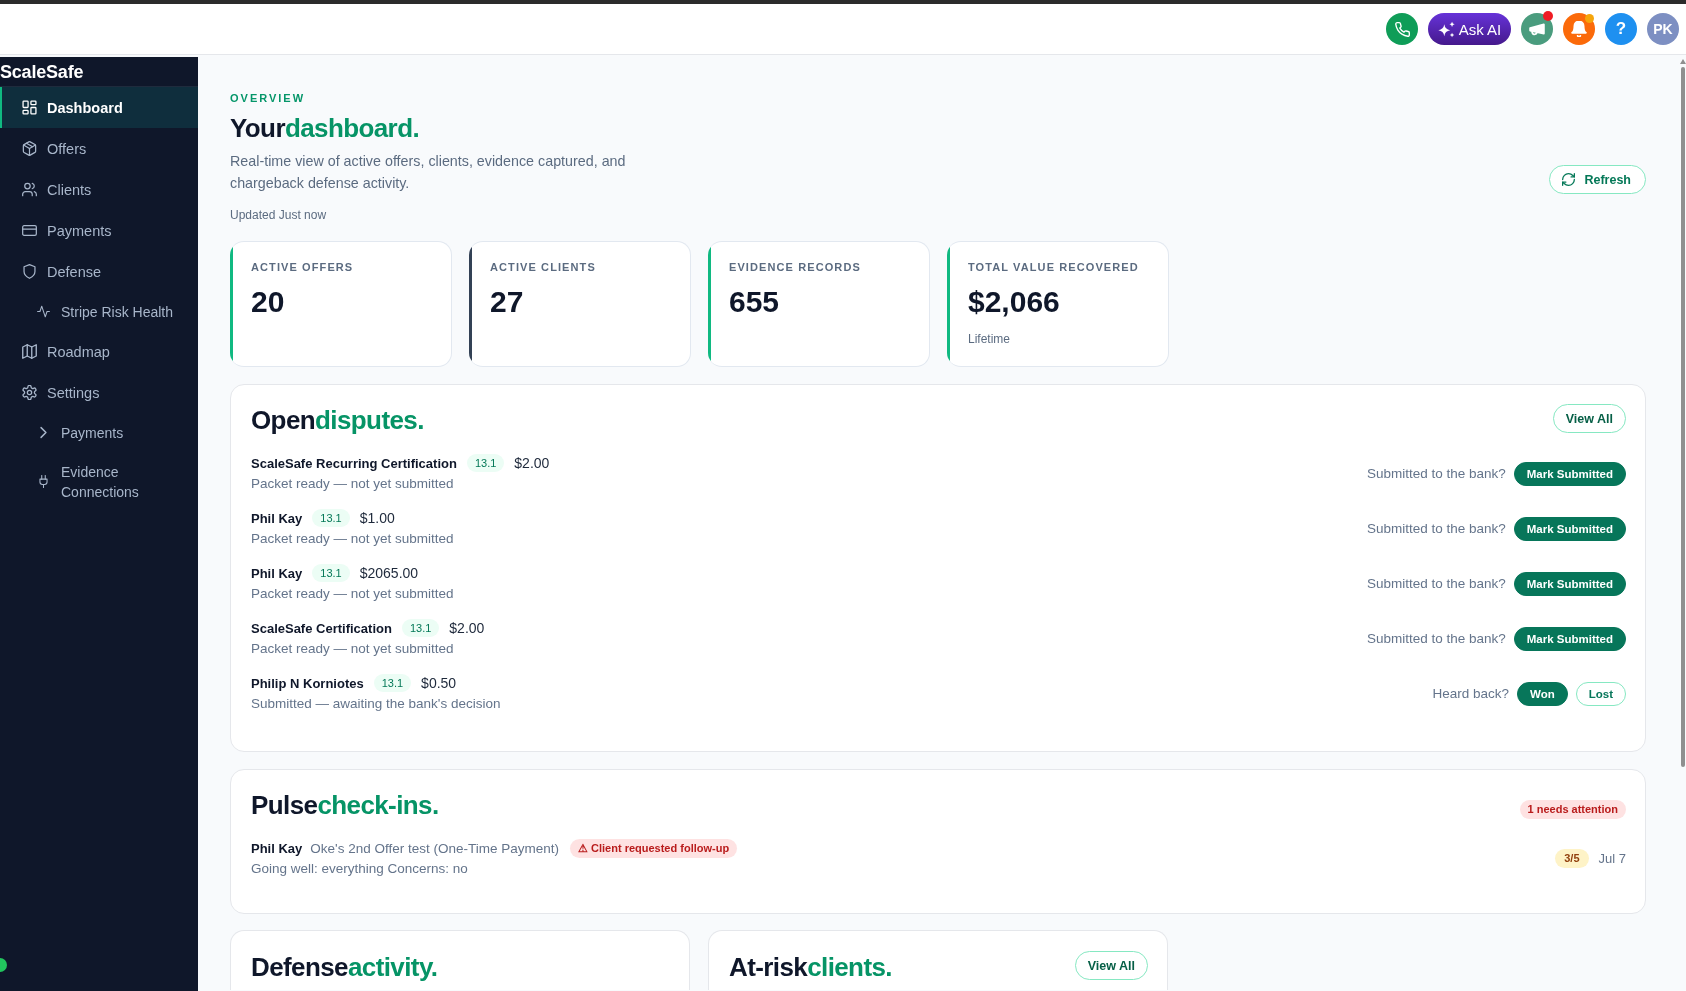  What do you see at coordinates (29, 392) in the screenshot?
I see `settings-icon` at bounding box center [29, 392].